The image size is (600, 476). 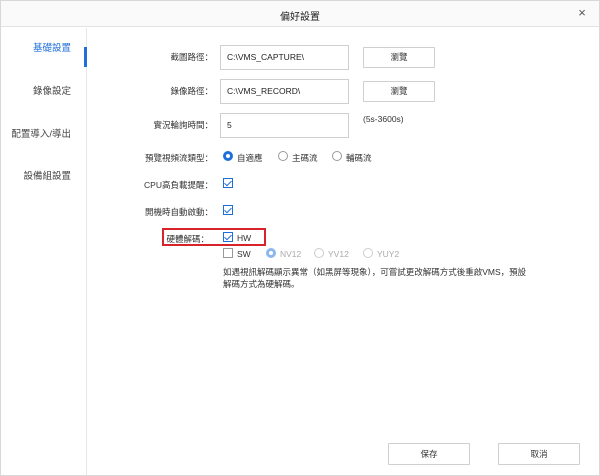 What do you see at coordinates (44, 251) in the screenshot?
I see `settings-sidebar: 基礎設置 錄像設定 配置導入/導出 設備組設置` at bounding box center [44, 251].